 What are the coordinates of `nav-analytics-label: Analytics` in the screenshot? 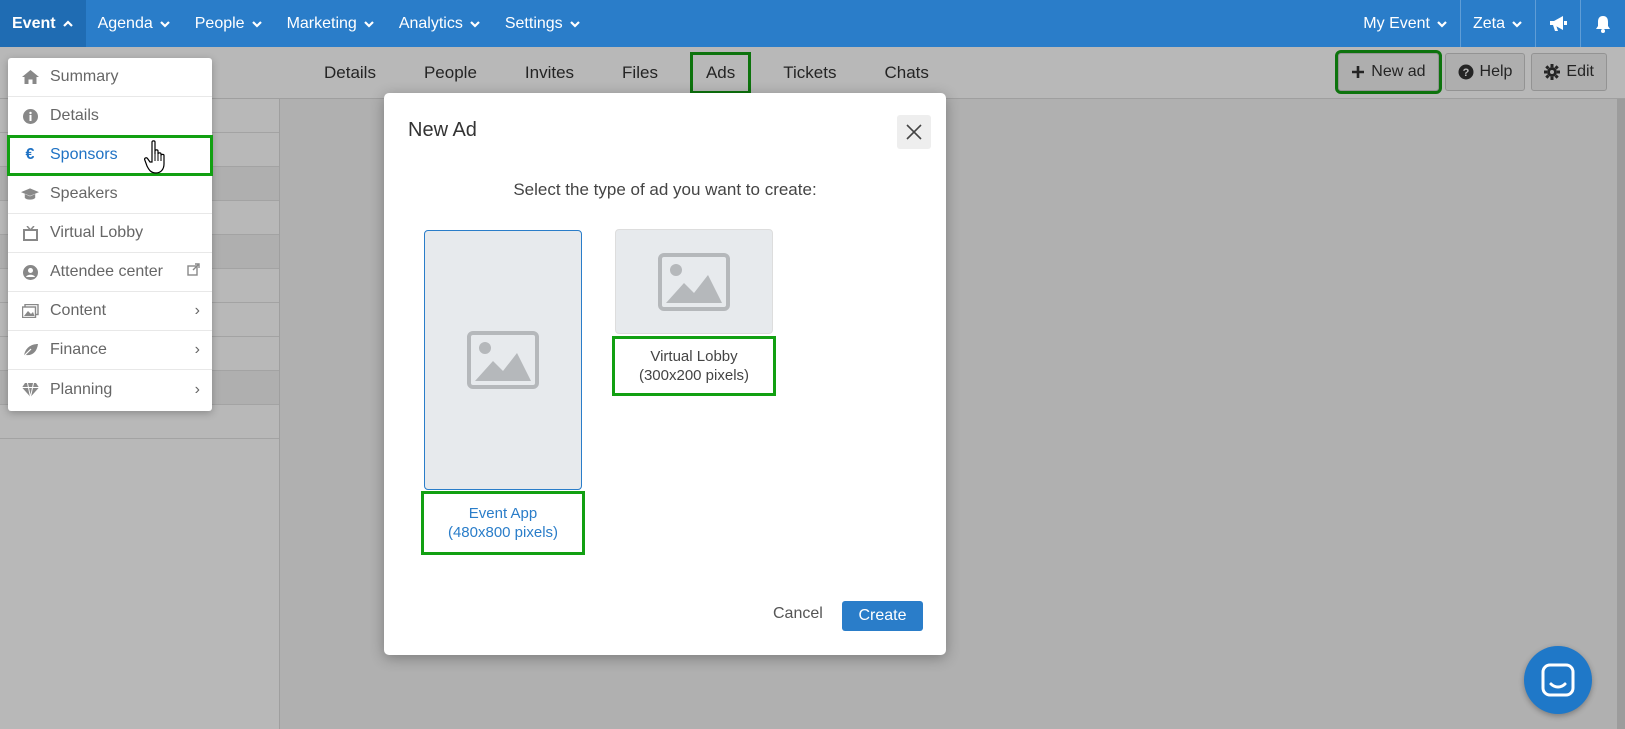 It's located at (430, 23).